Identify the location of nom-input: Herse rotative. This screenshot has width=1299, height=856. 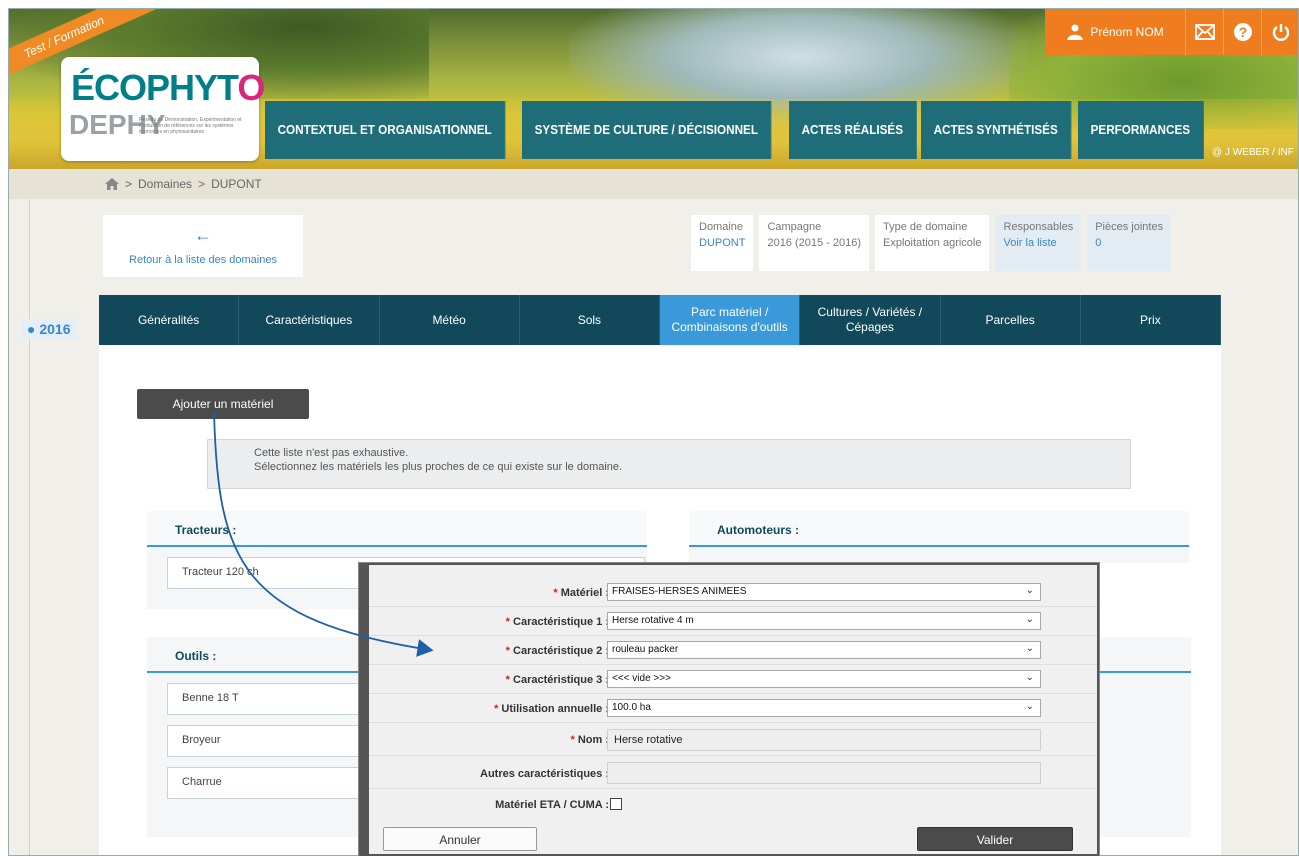
(824, 740).